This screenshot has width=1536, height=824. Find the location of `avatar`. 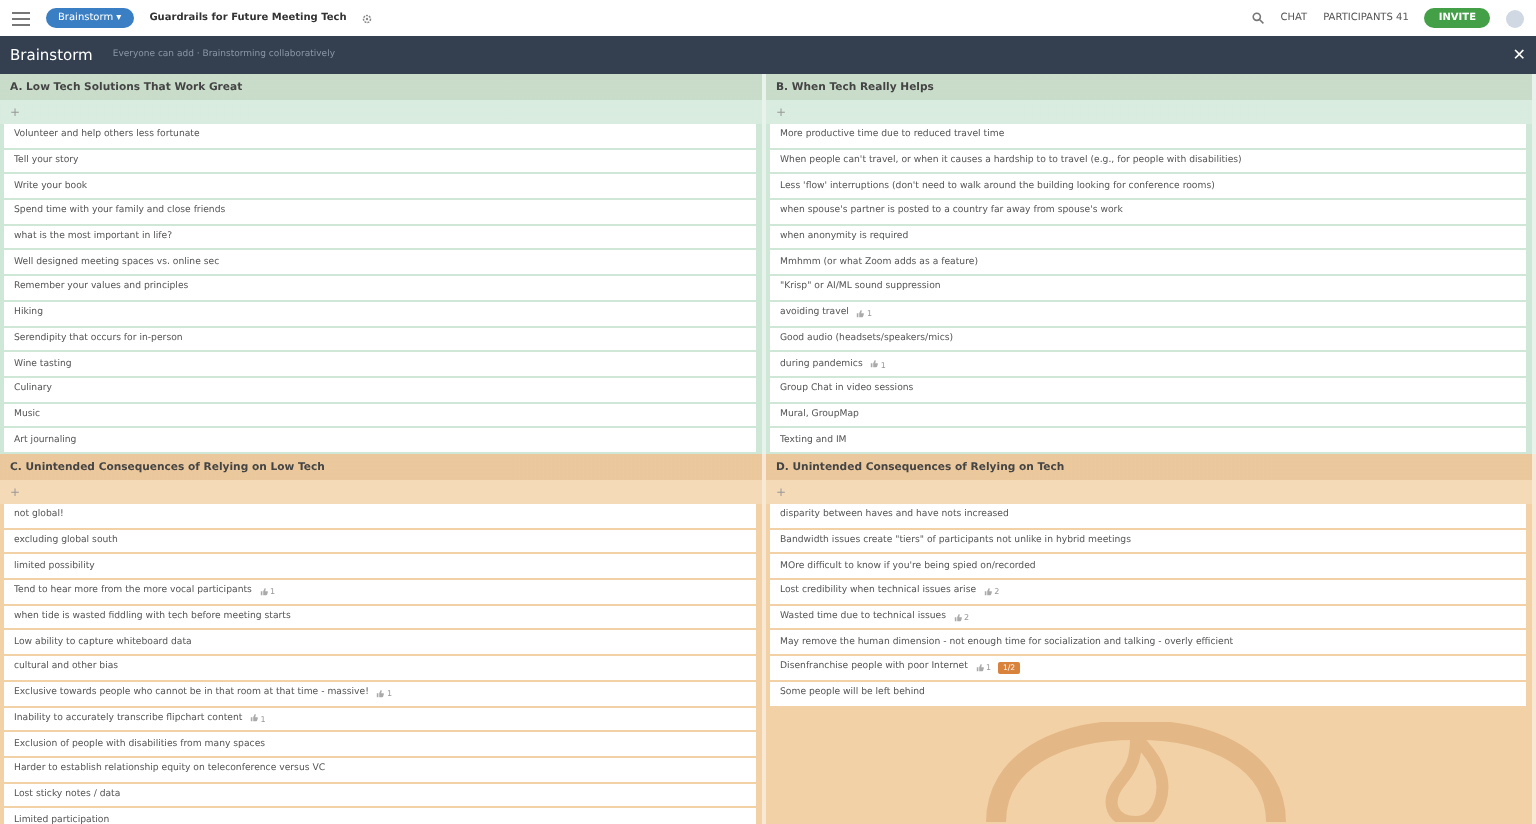

avatar is located at coordinates (1515, 18).